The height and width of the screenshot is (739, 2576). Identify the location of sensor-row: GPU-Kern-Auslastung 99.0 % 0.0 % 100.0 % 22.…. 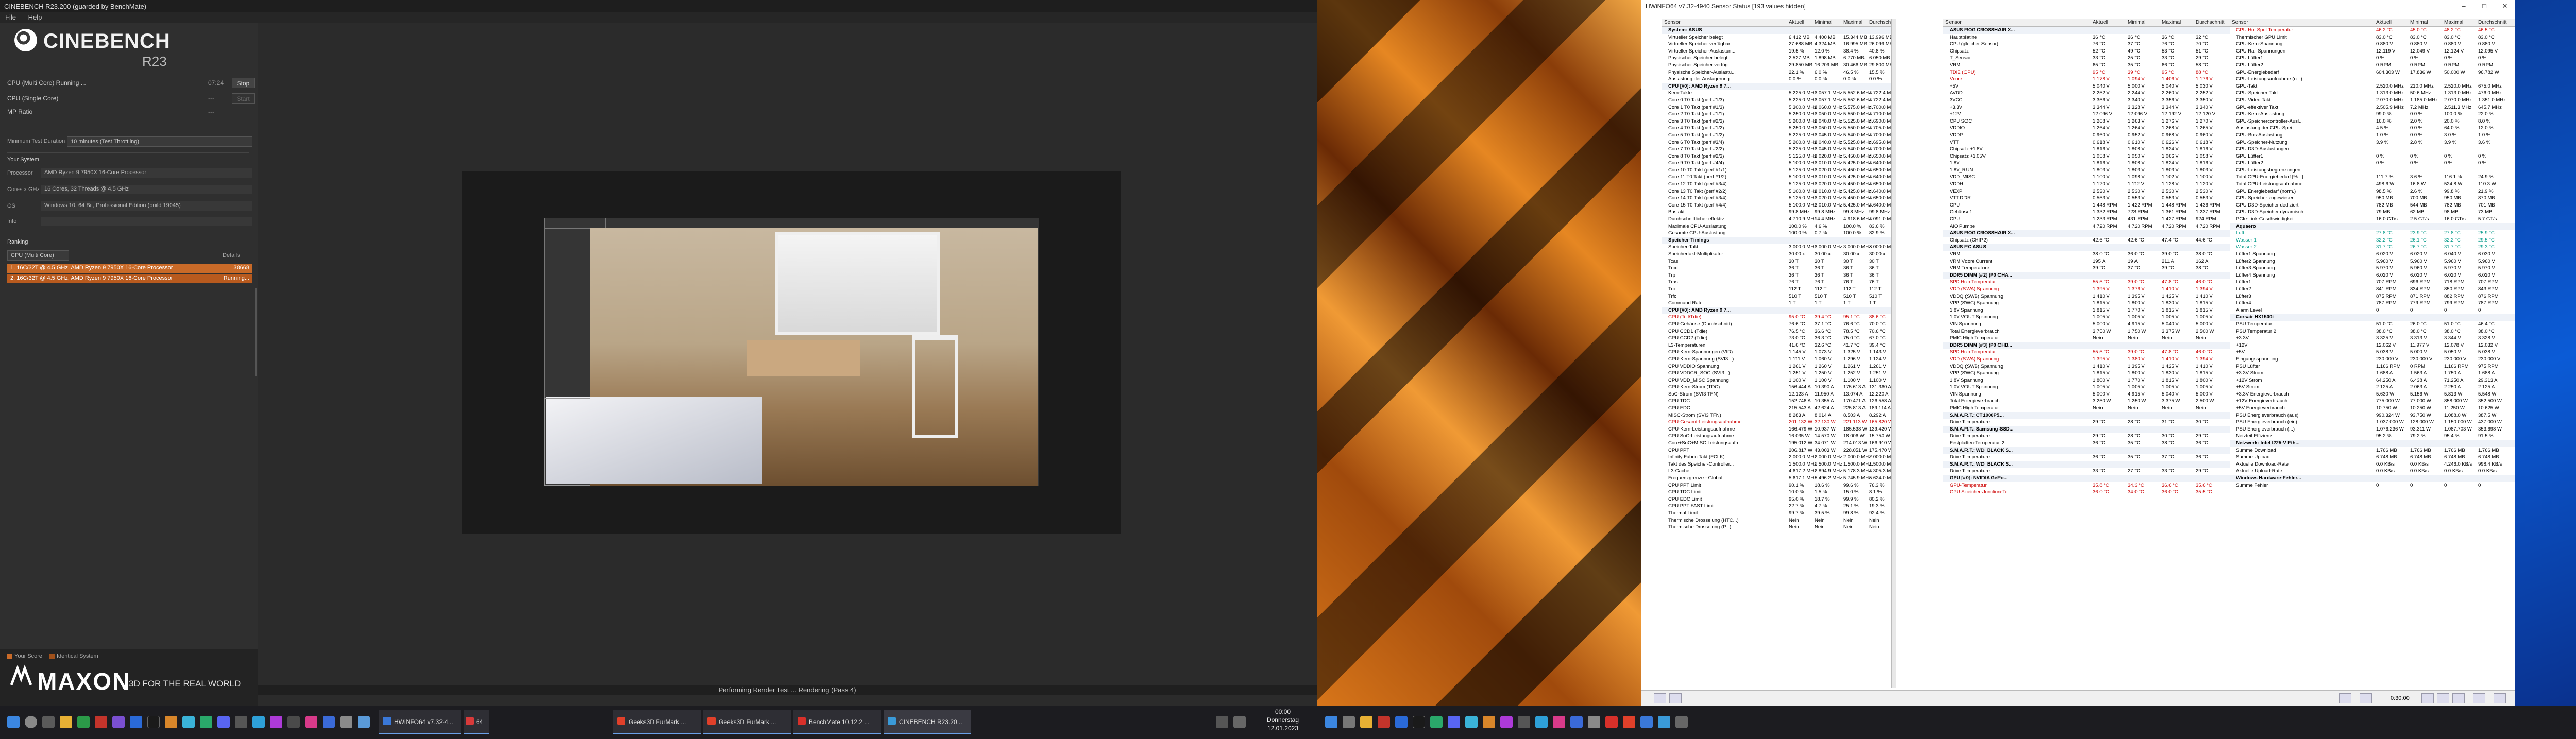
(2372, 114).